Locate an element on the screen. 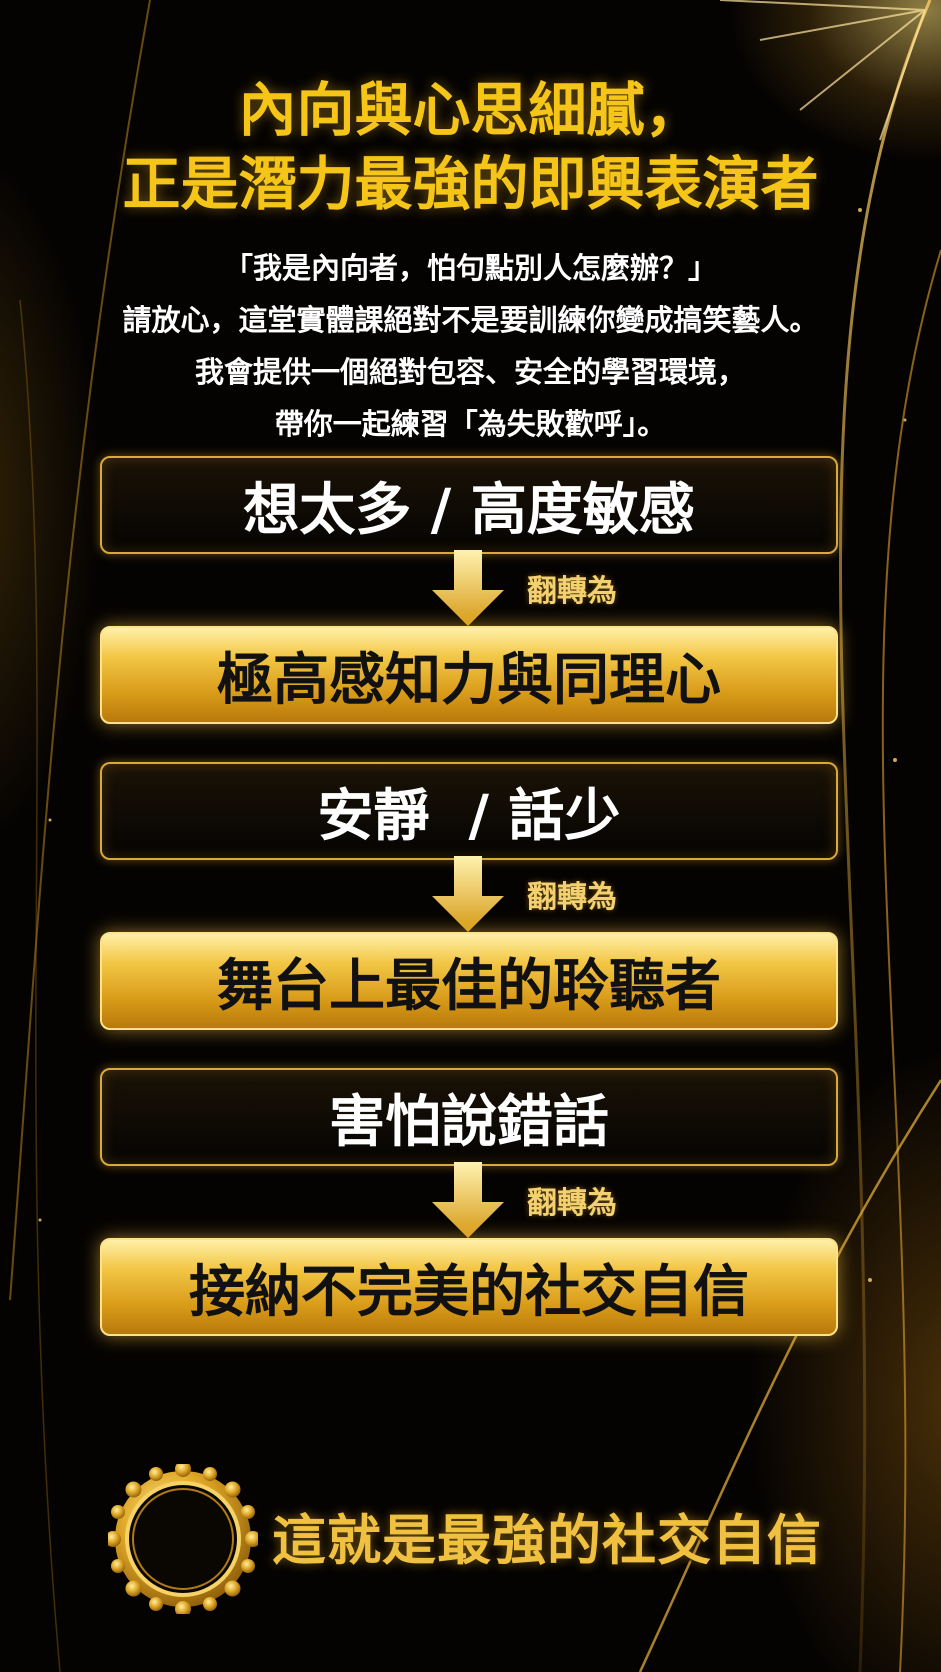 This screenshot has width=941, height=1672. trait-to-label-3: 接納不完美的社交自信 is located at coordinates (469, 1292).